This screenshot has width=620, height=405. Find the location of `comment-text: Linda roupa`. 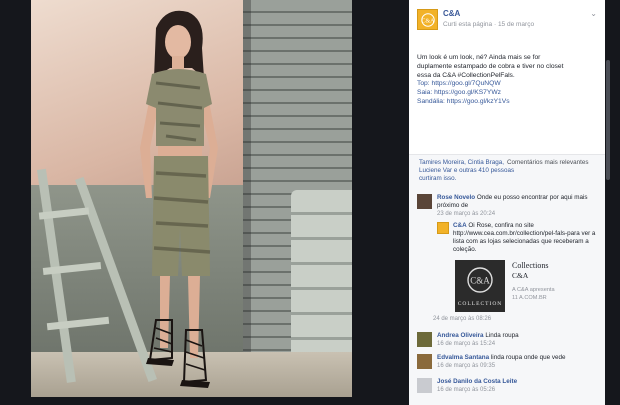

comment-text: Linda roupa is located at coordinates (502, 335).